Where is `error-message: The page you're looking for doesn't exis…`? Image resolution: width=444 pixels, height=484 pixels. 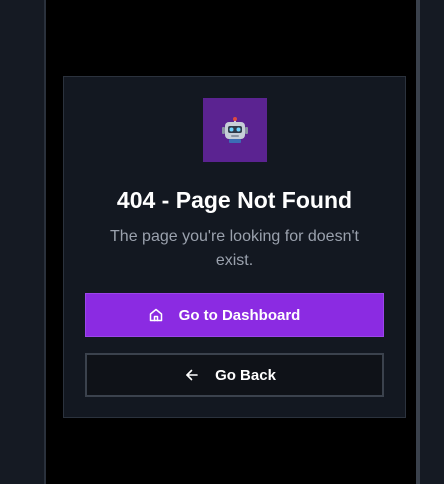 error-message: The page you're looking for doesn't exis… is located at coordinates (234, 248).